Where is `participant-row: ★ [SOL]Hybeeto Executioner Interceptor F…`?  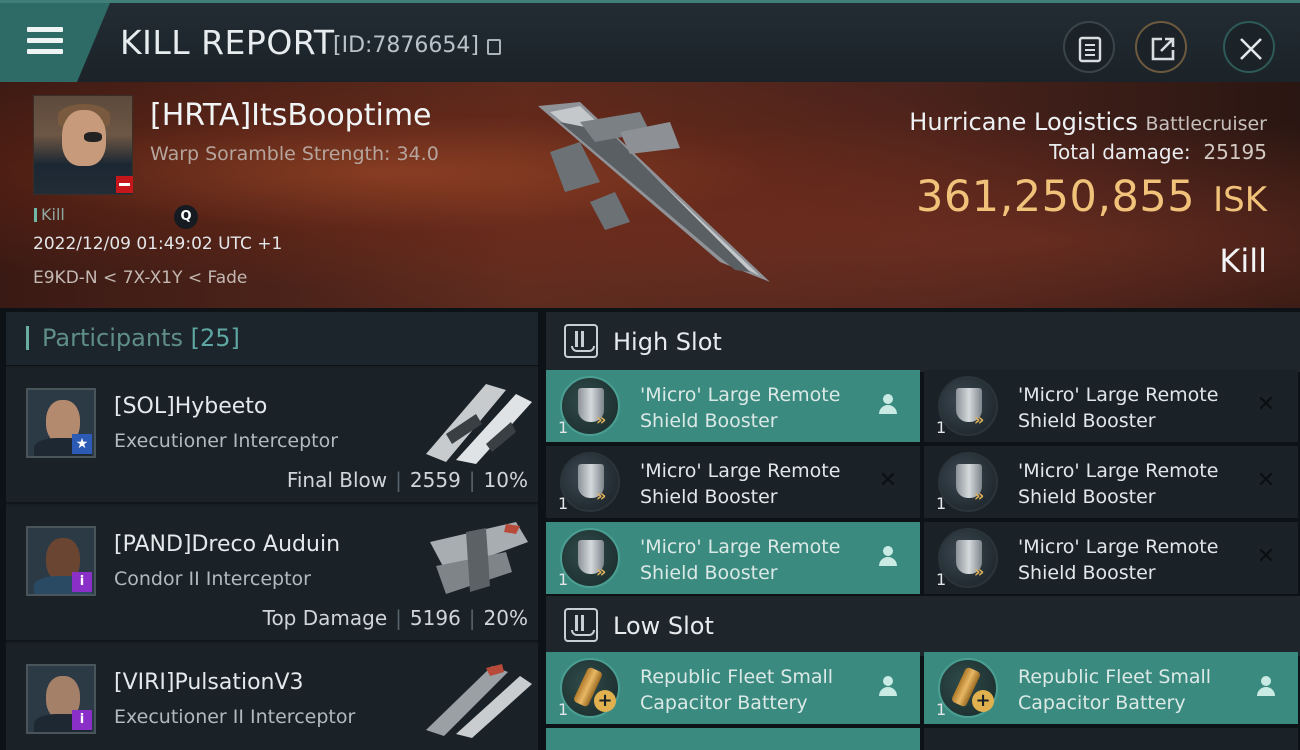
participant-row: ★ [SOL]Hybeeto Executioner Interceptor F… is located at coordinates (272, 436).